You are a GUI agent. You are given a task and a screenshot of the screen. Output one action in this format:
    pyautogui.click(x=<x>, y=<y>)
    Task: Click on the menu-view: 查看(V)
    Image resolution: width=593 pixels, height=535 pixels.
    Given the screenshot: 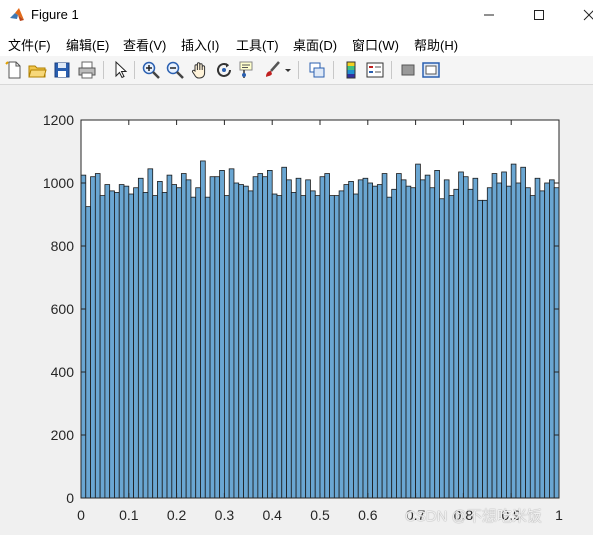 What is the action you would take?
    pyautogui.click(x=144, y=44)
    